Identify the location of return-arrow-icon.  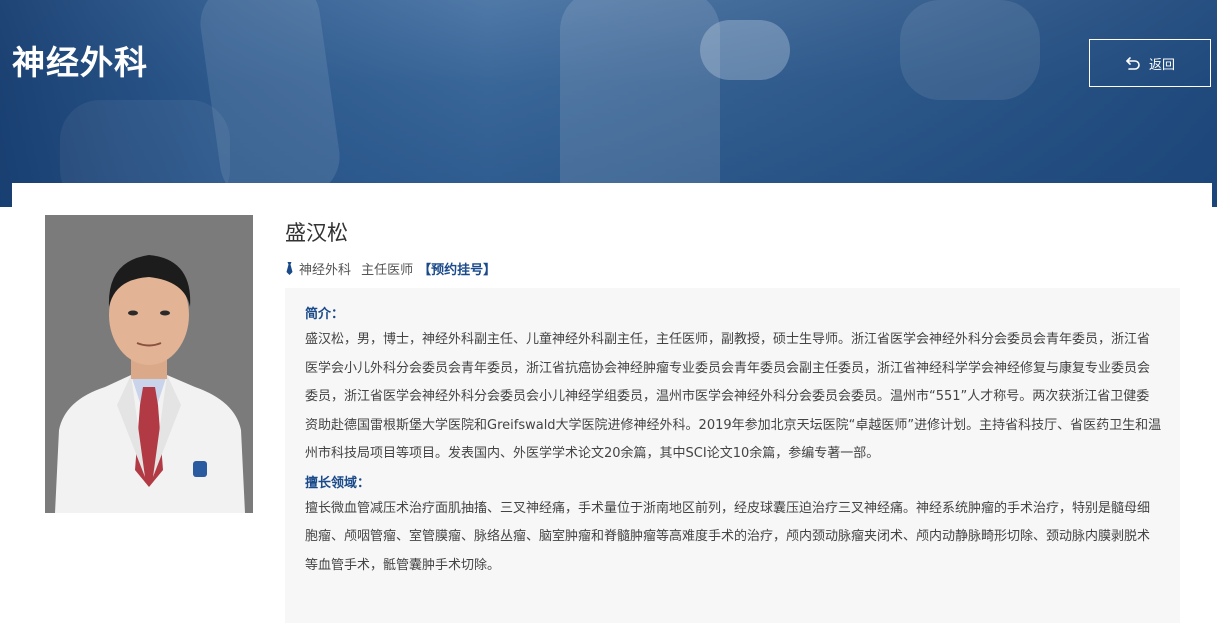
(1133, 63).